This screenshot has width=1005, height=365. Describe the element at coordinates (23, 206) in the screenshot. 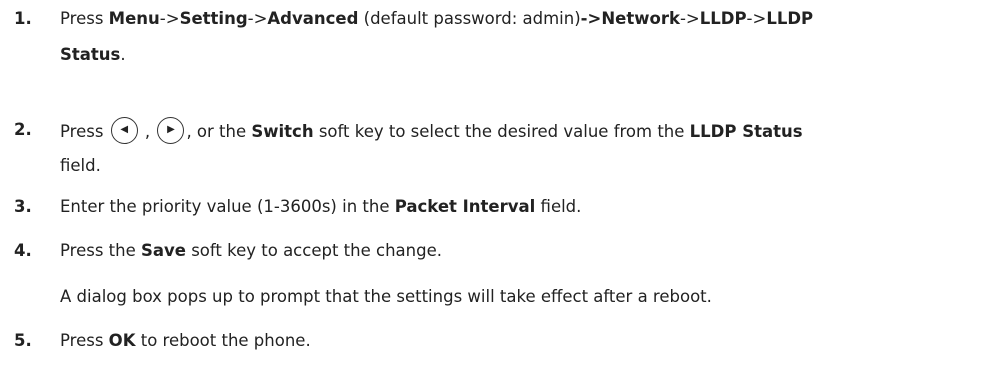

I see `step-number: 3.` at that location.